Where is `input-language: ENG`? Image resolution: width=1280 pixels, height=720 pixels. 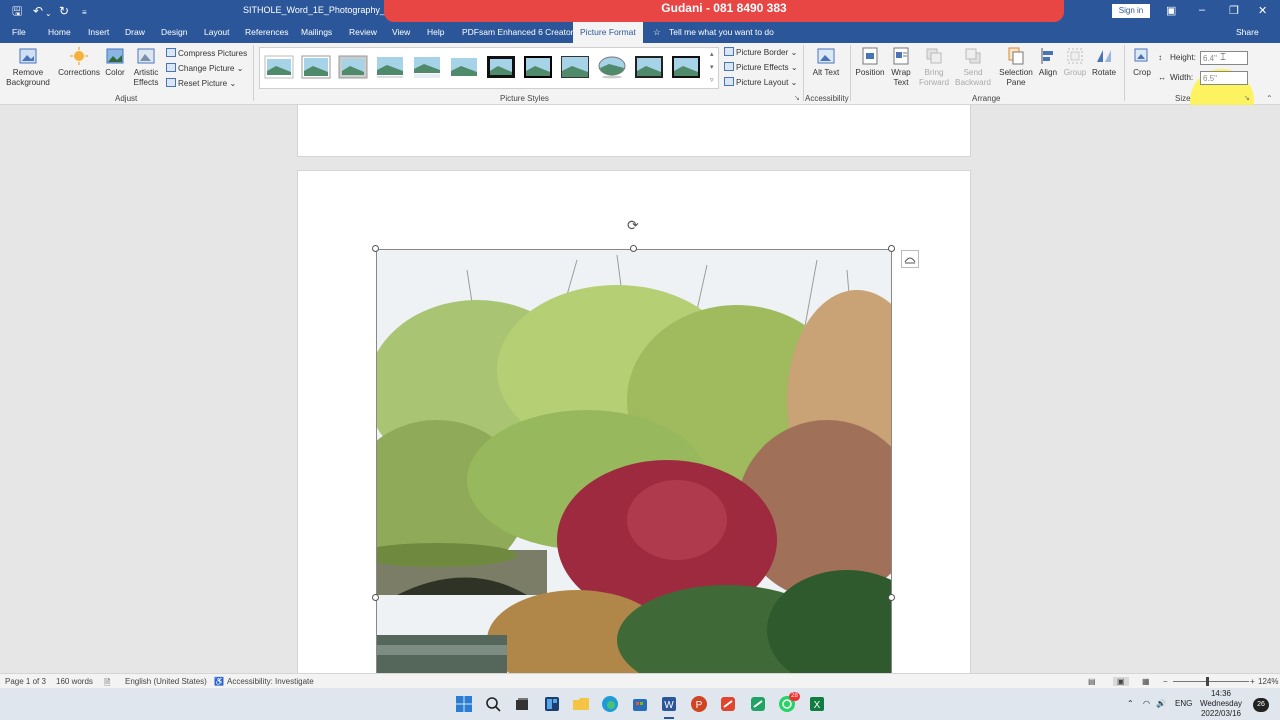
input-language: ENG is located at coordinates (1183, 704).